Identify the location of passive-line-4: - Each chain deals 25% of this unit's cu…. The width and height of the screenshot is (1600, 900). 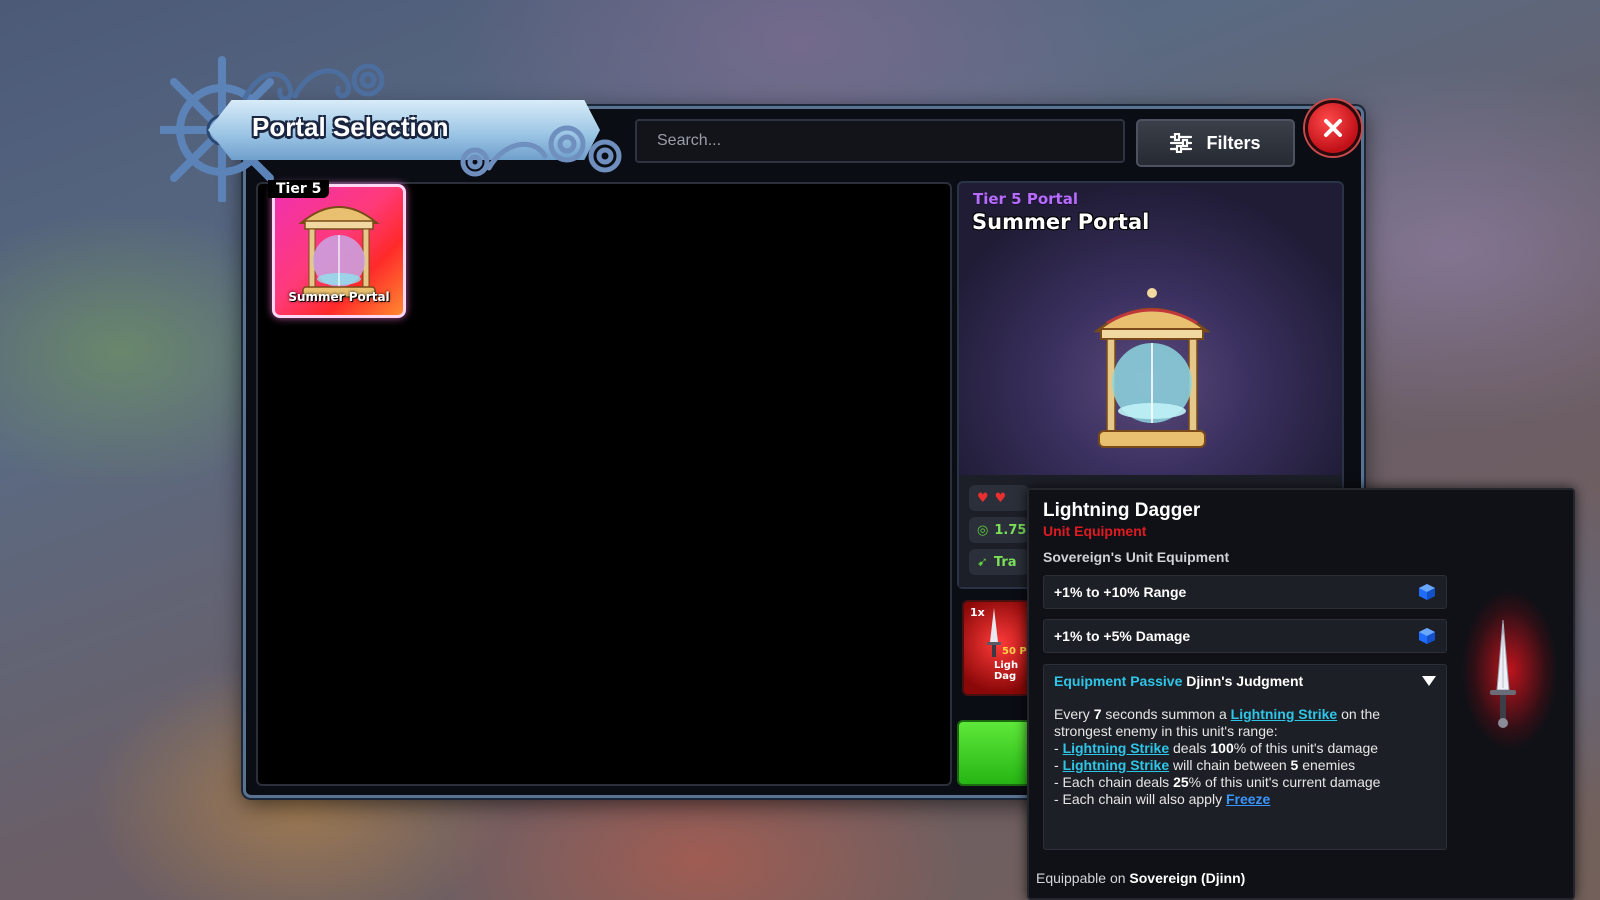
(1245, 782).